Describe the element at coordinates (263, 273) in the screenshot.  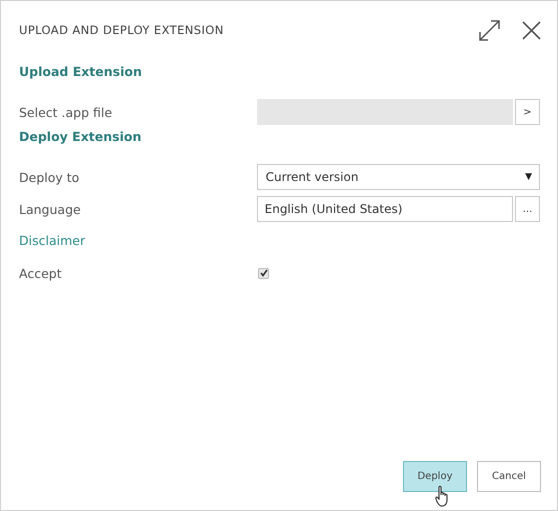
I see `accept-checkbox` at that location.